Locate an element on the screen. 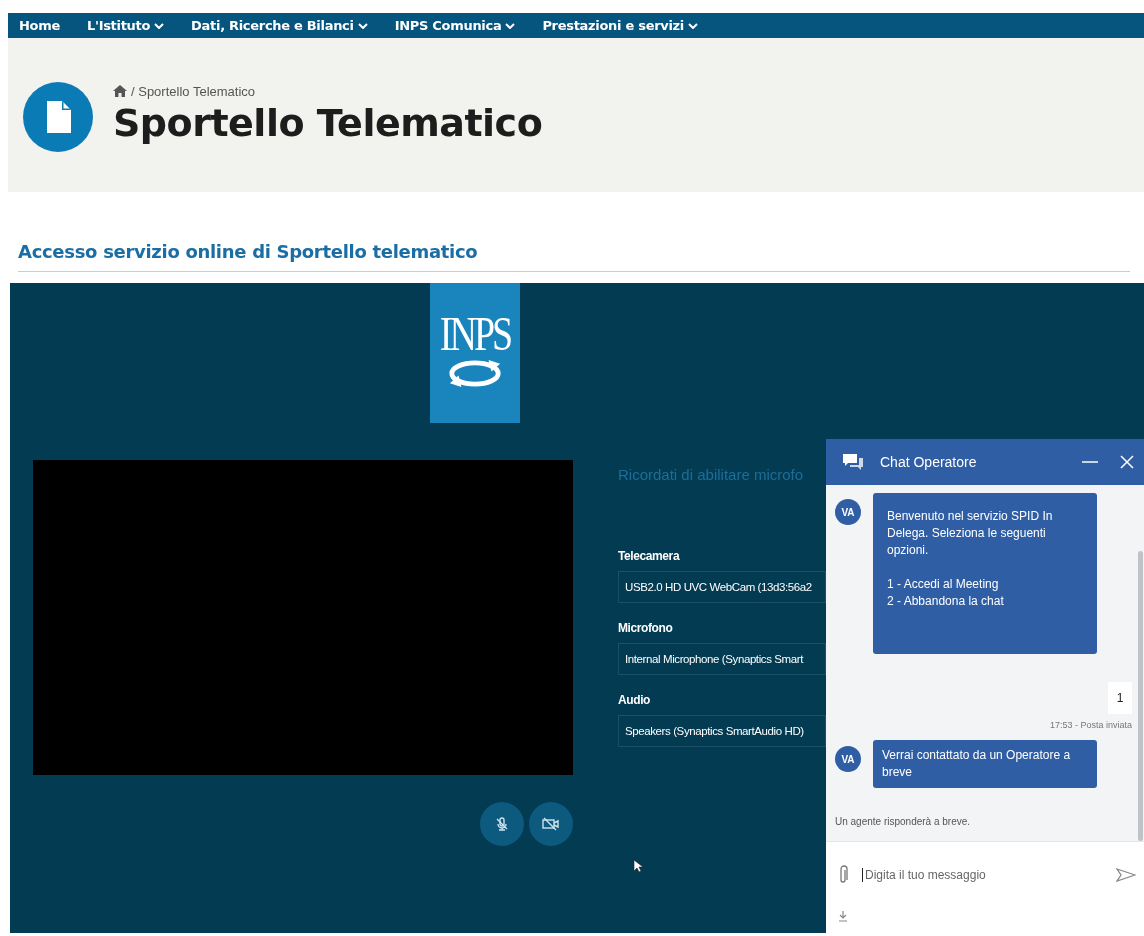  field-label: Telecamera is located at coordinates (649, 556).